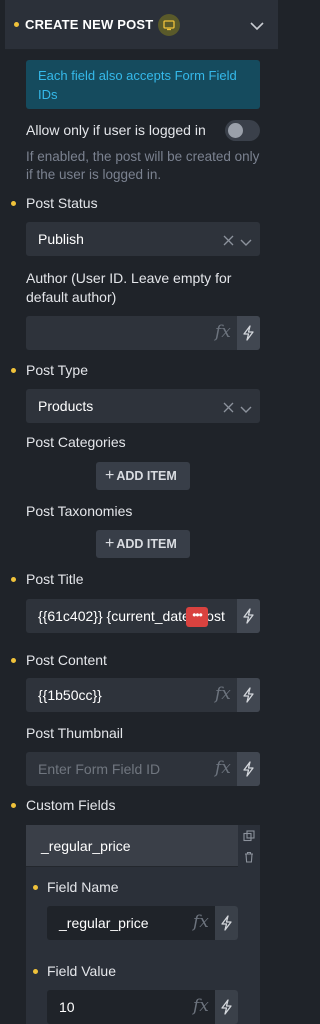  Describe the element at coordinates (142, 1007) in the screenshot. I see `field-value-input: 10 fx` at that location.